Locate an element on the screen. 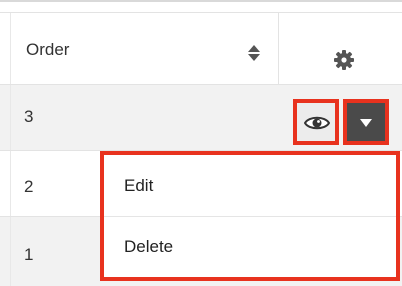 The height and width of the screenshot is (286, 402). caret-down-icon is located at coordinates (366, 123).